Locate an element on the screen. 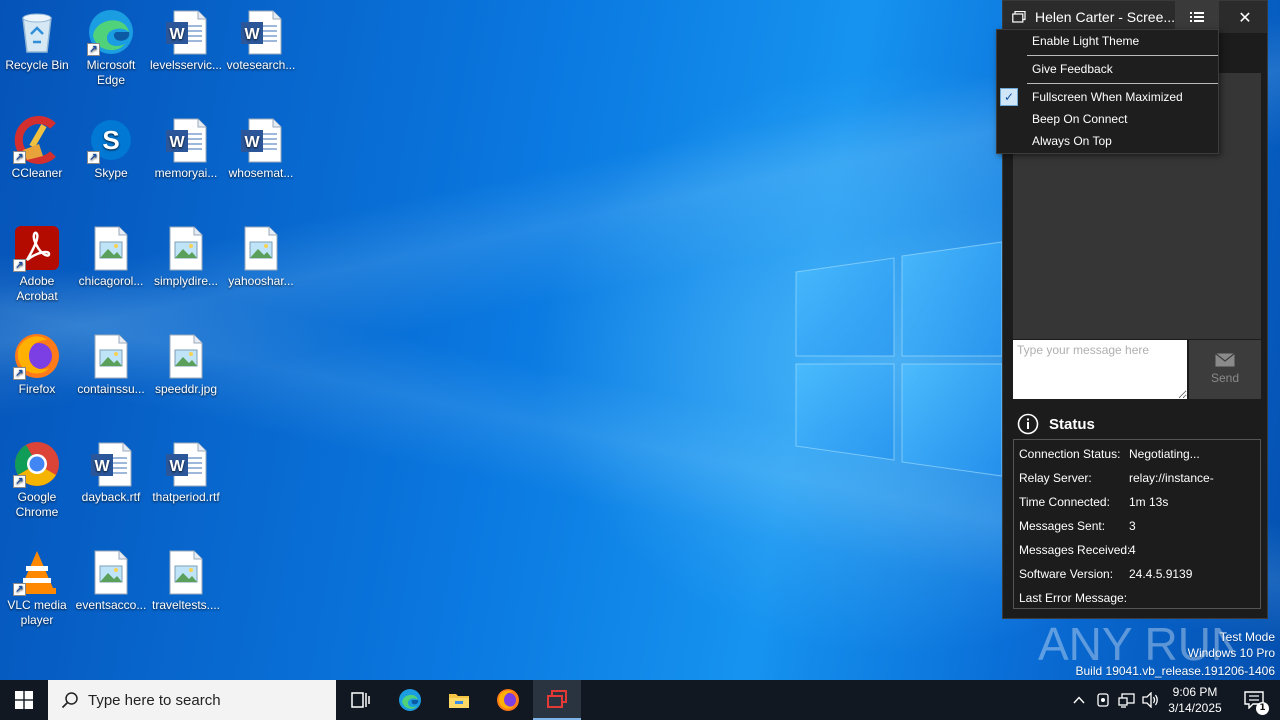 This screenshot has width=1280, height=720. taskbar-search-box: Type here to search is located at coordinates (192, 700).